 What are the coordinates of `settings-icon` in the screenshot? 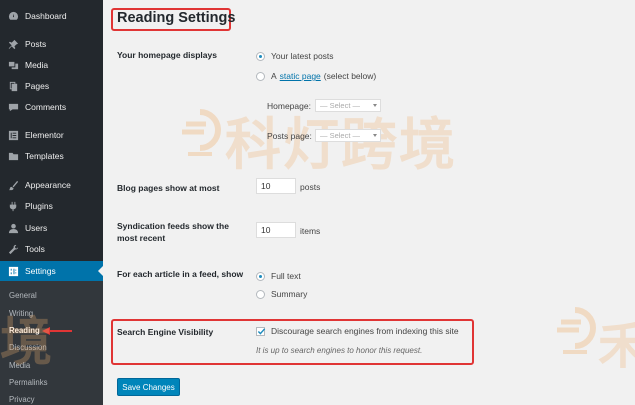 It's located at (13, 271).